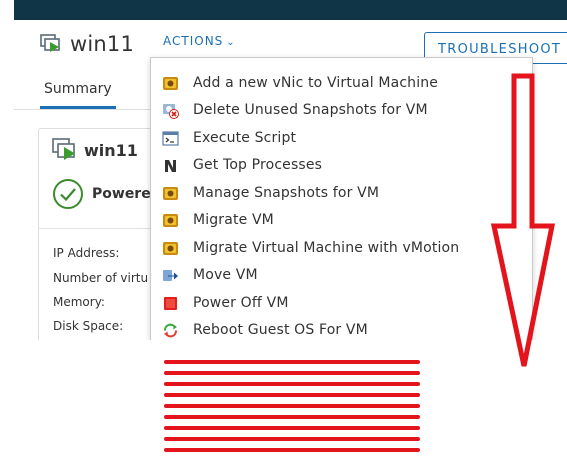 Image resolution: width=567 pixels, height=472 pixels. What do you see at coordinates (111, 150) in the screenshot?
I see `summary-vm-name: win11` at bounding box center [111, 150].